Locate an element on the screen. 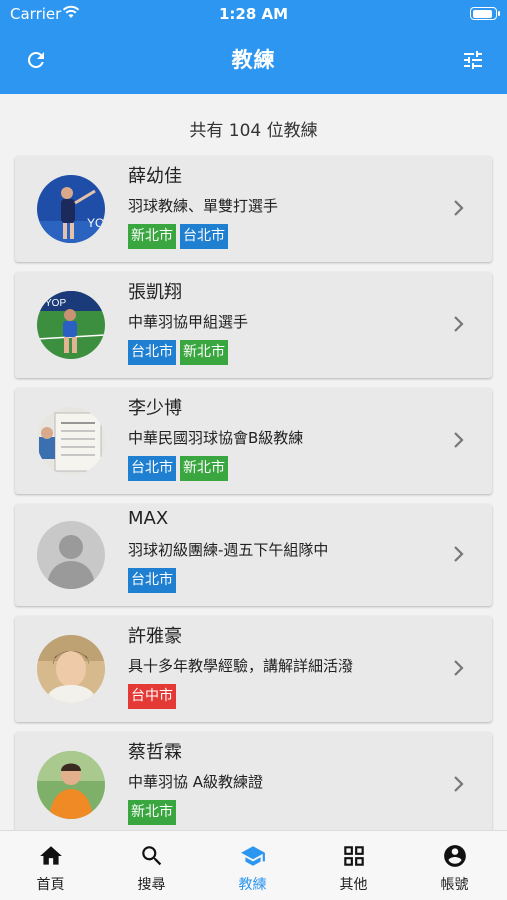  coach-card: 李少博 中華民國羽球協會B級教練 台北市 新北市 is located at coordinates (253, 441).